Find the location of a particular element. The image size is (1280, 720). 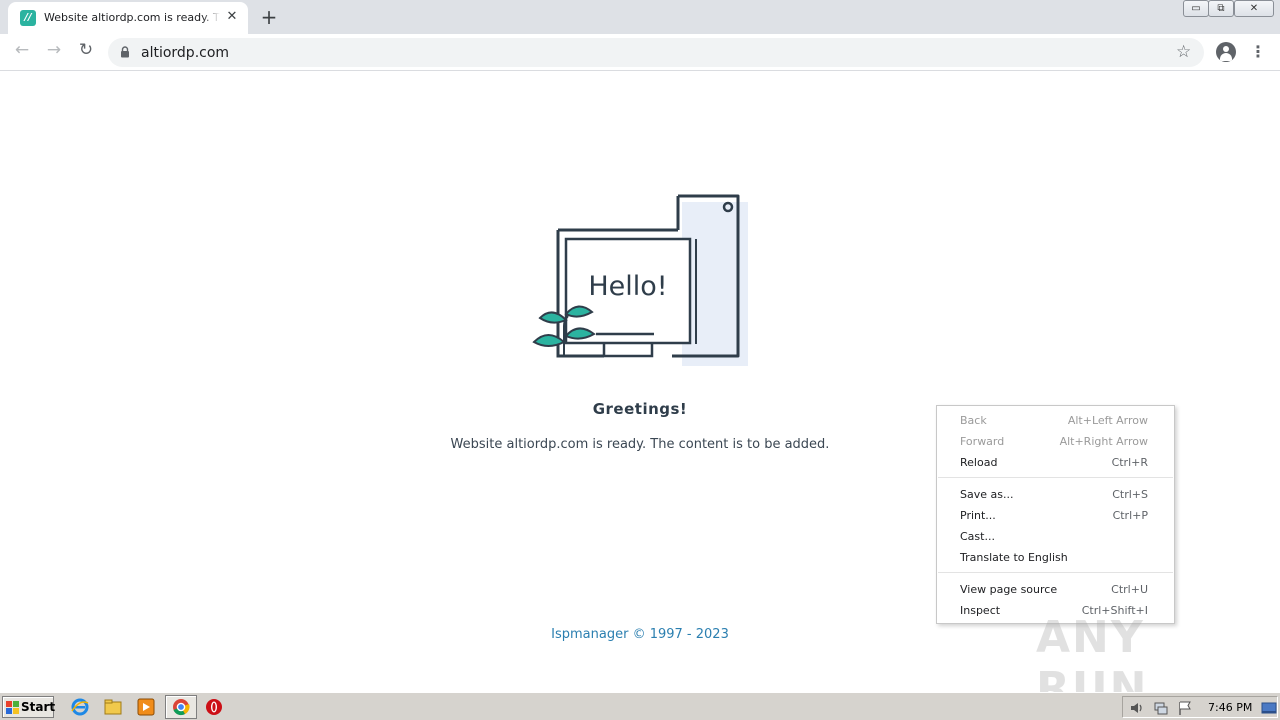

action-center-flag-icon is located at coordinates (1185, 708).